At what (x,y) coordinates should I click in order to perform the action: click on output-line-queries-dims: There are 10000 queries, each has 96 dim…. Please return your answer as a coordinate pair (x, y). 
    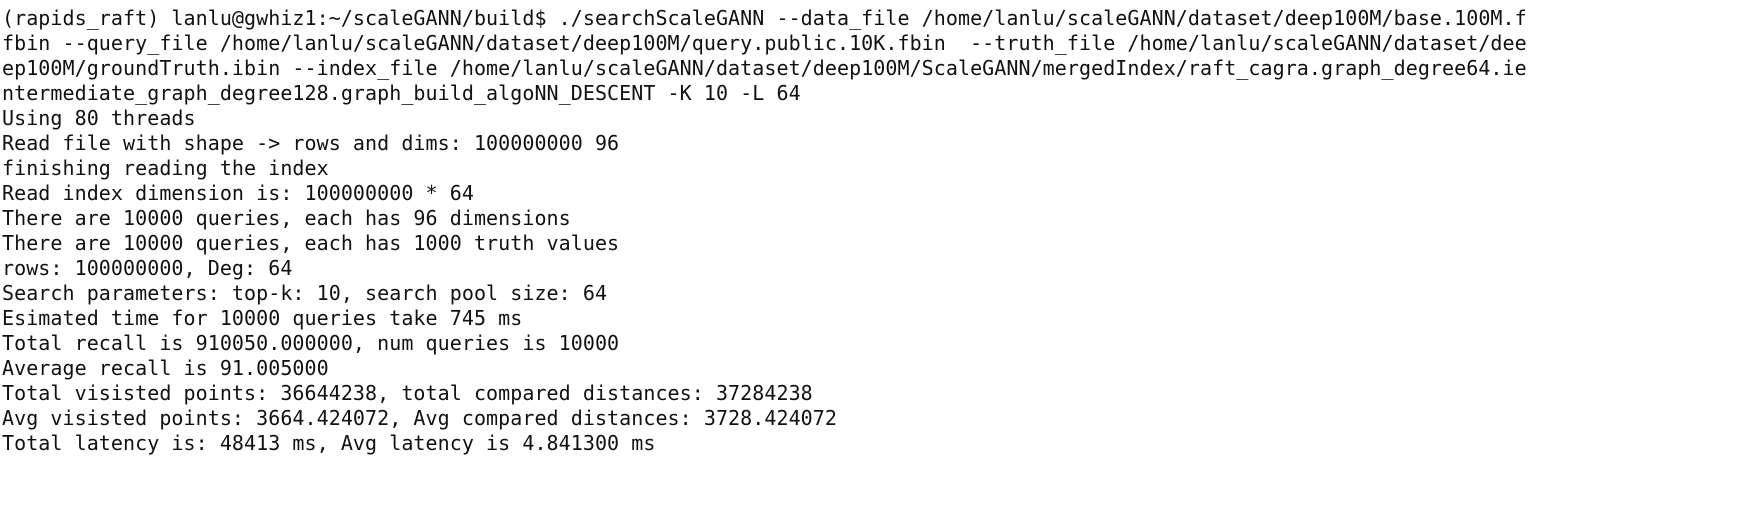
    Looking at the image, I should click on (286, 218).